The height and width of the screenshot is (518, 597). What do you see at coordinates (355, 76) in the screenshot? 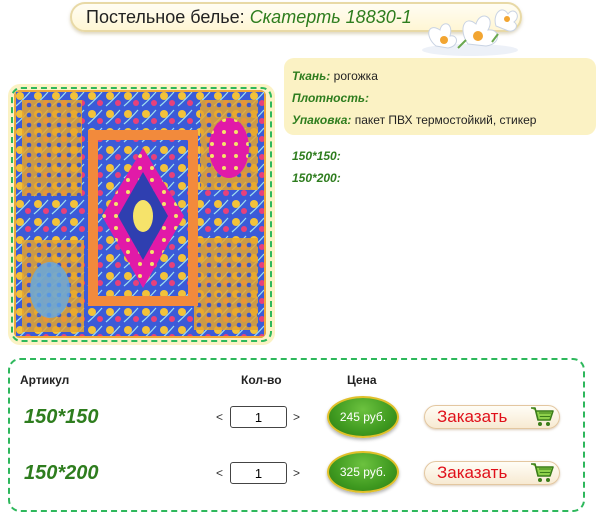
I see `spec-fabric-value: рогожка` at bounding box center [355, 76].